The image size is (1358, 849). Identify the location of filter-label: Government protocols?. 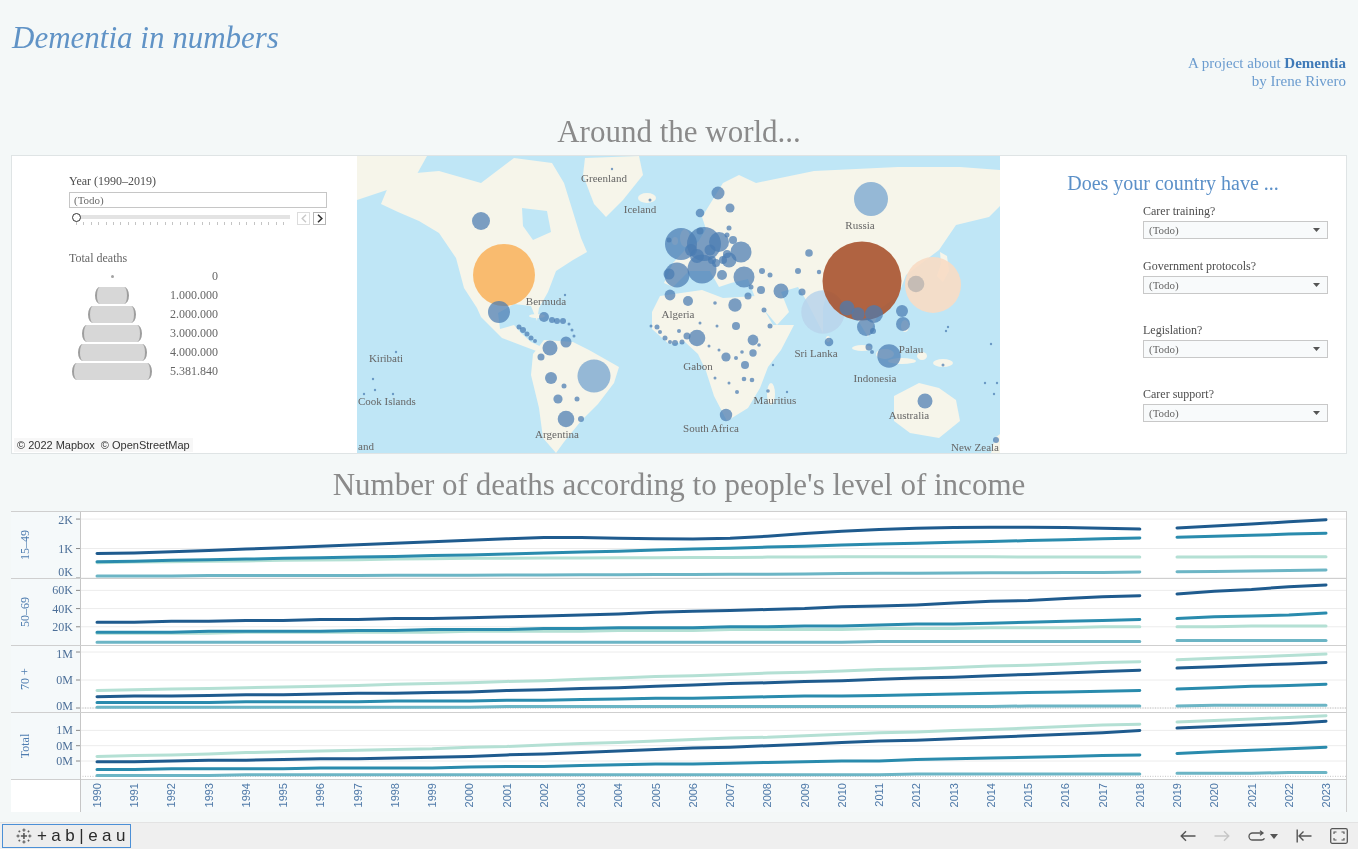
(1200, 266).